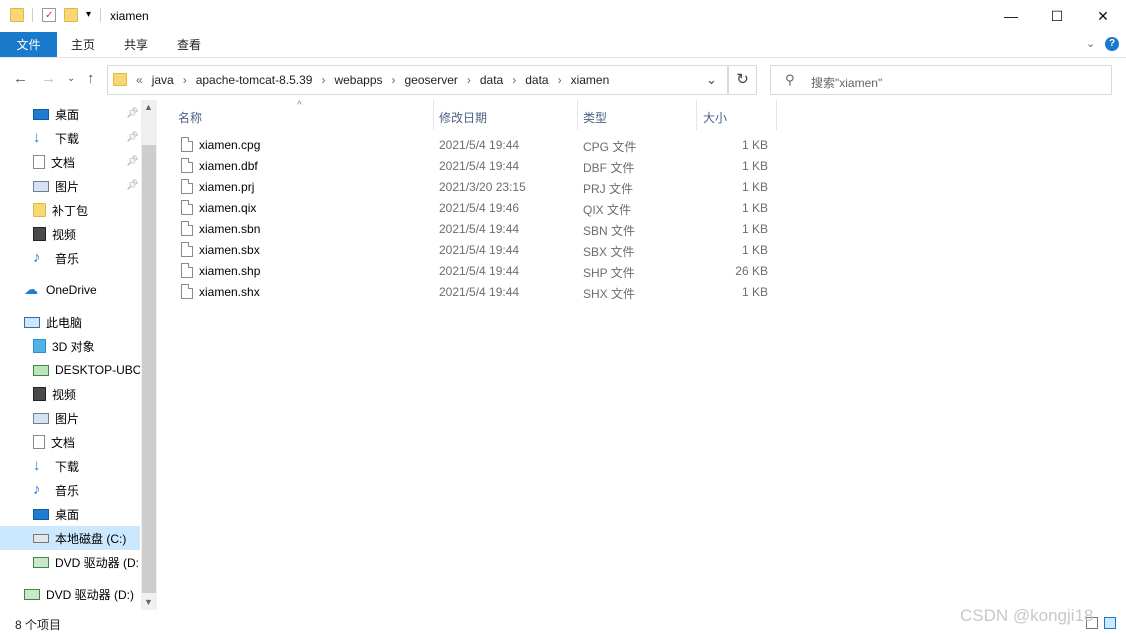 The height and width of the screenshot is (636, 1126). I want to click on nav-item-dvd-drive: DVD 驱动器 (D:, so click(70, 562).